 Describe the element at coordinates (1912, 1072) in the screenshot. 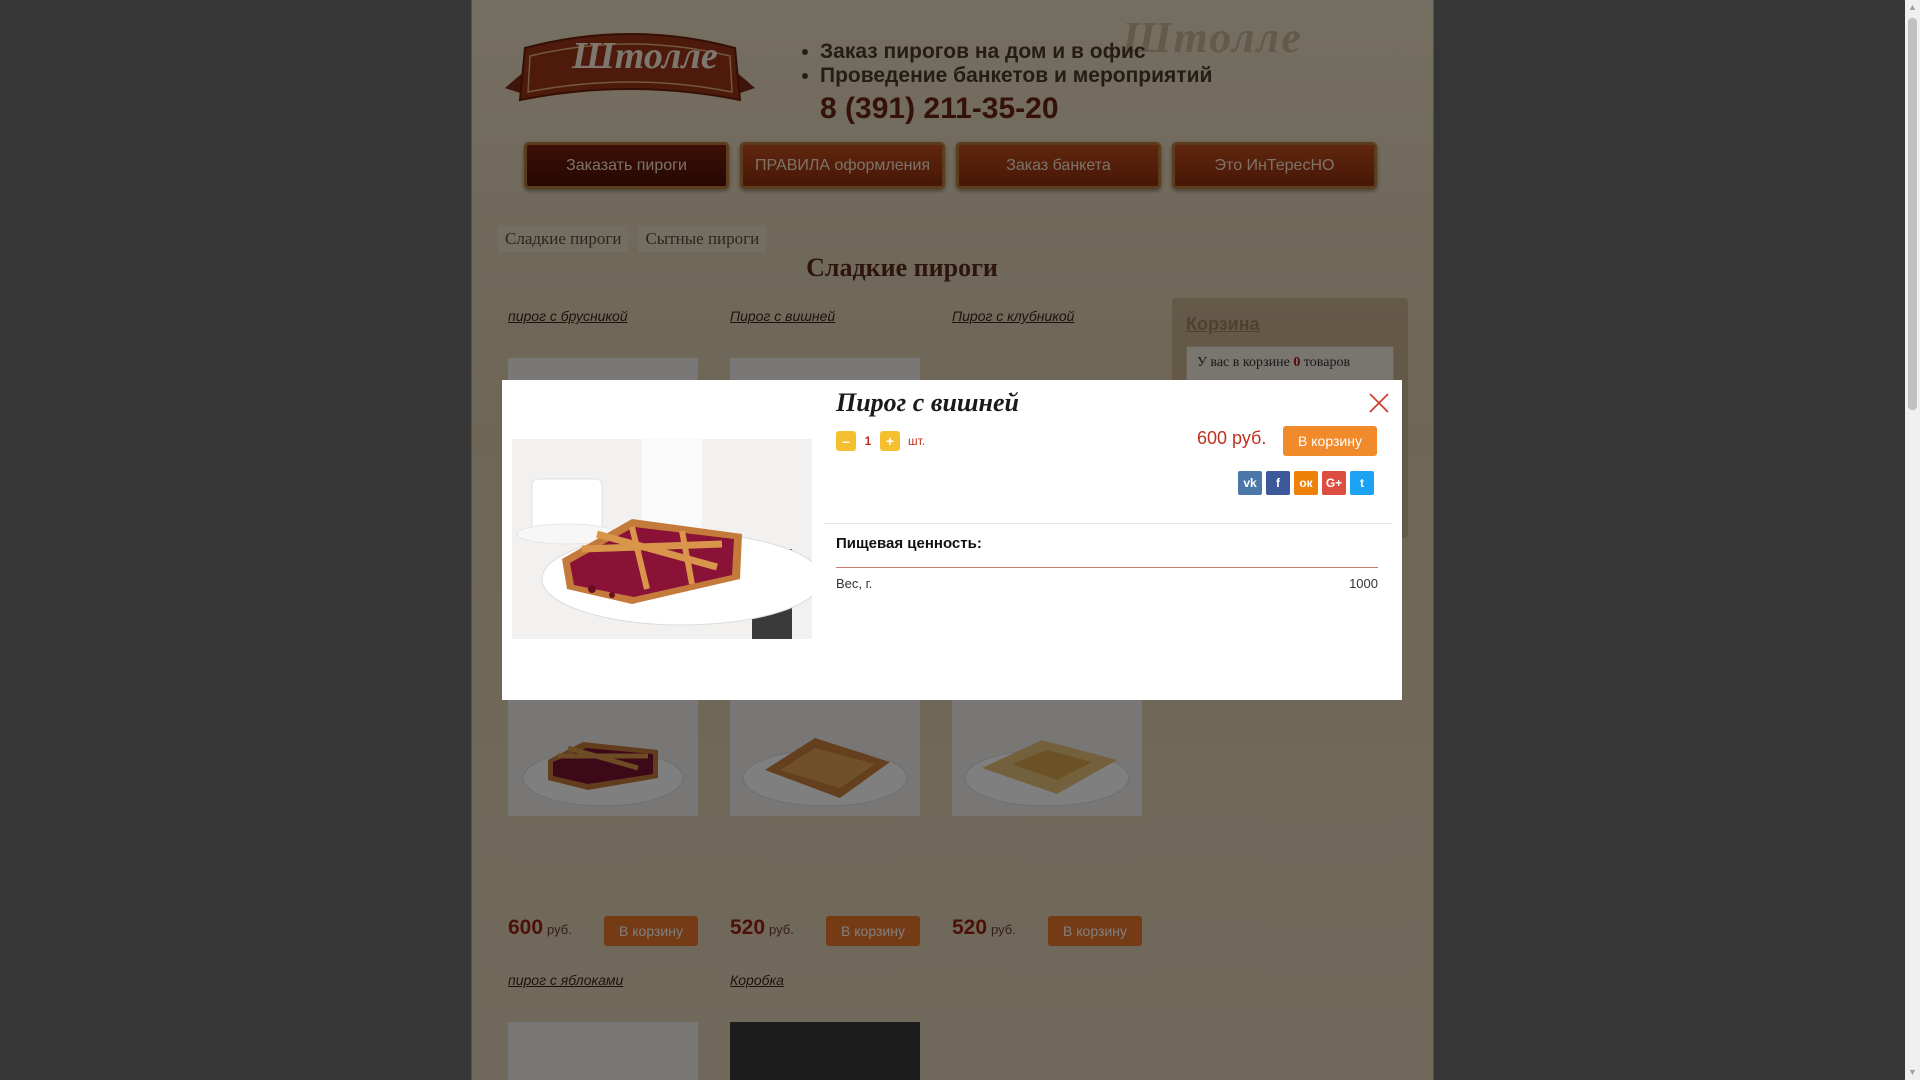

I see `scroll-down-icon: ▼` at that location.